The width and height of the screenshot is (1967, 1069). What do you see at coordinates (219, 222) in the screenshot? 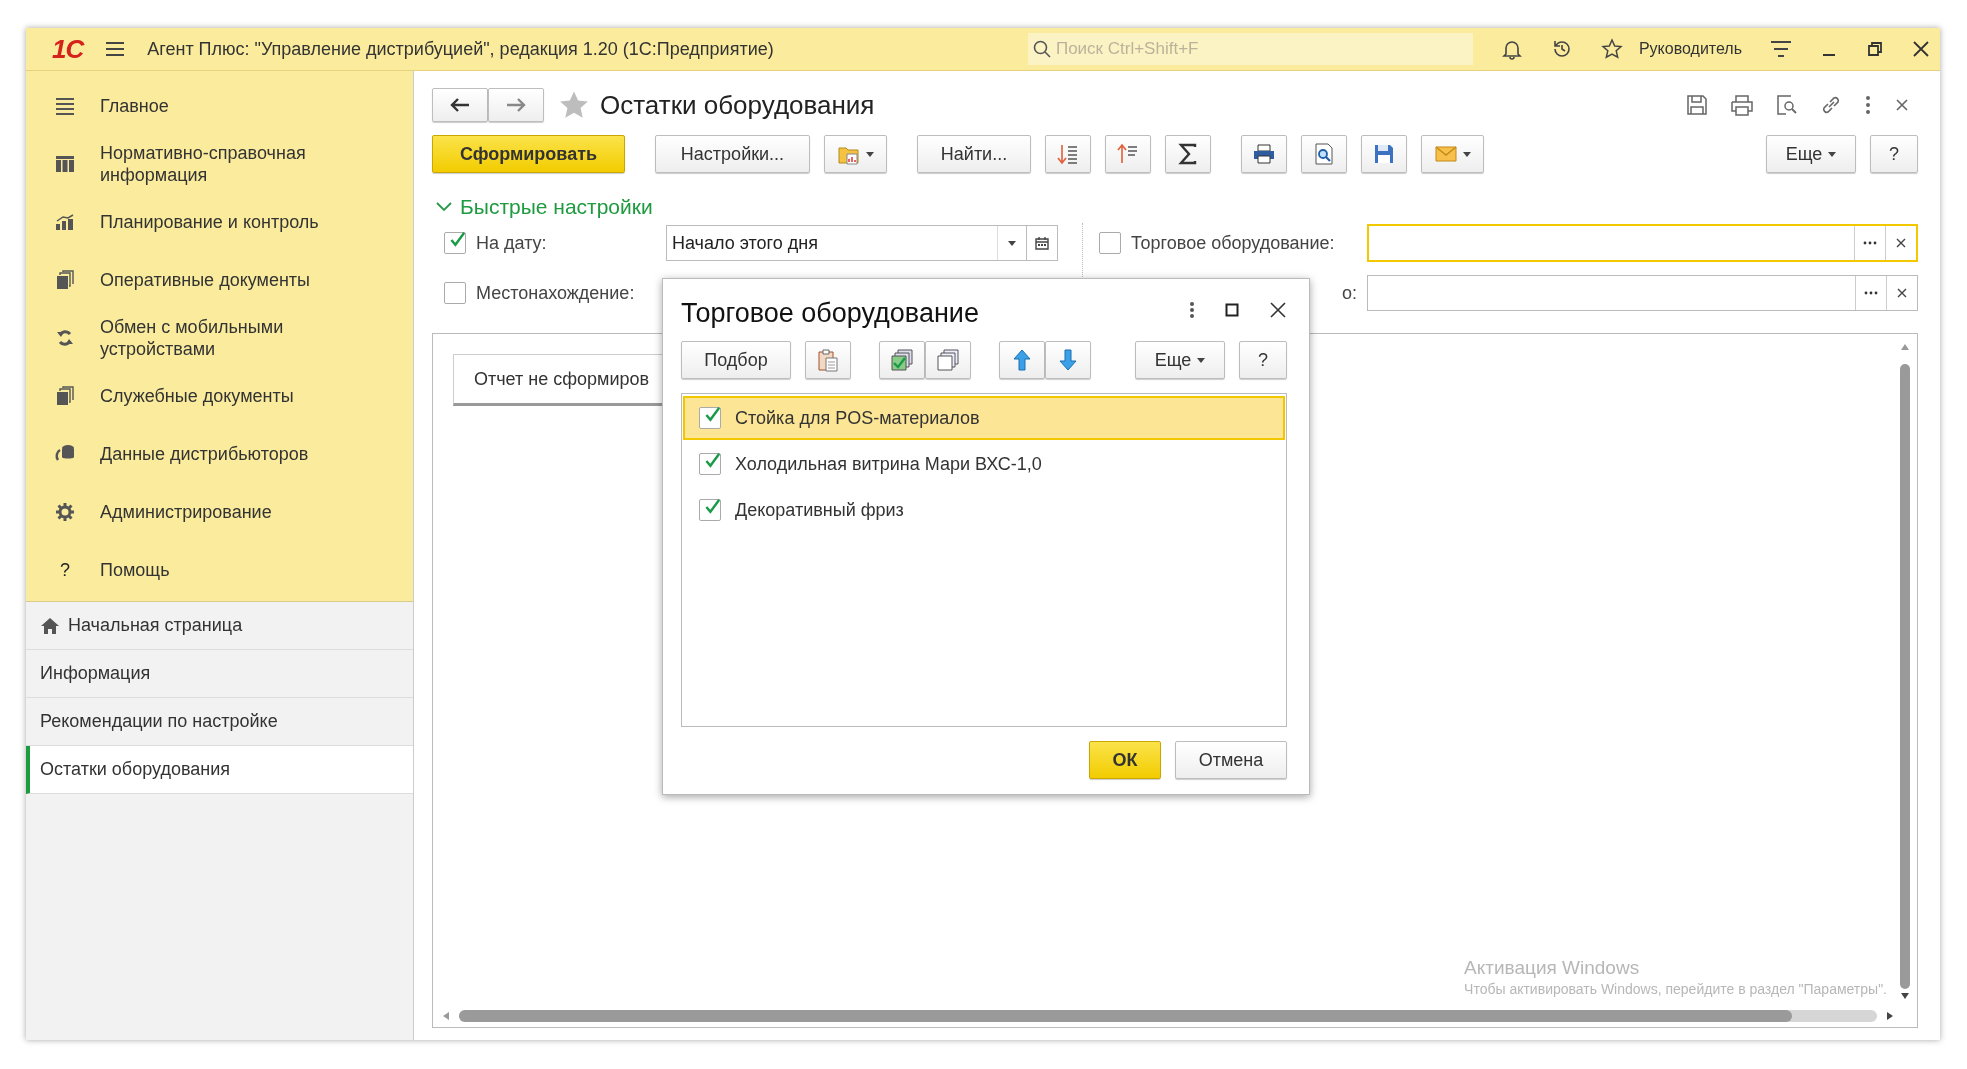
I see `section-item: Планирование и контроль` at bounding box center [219, 222].